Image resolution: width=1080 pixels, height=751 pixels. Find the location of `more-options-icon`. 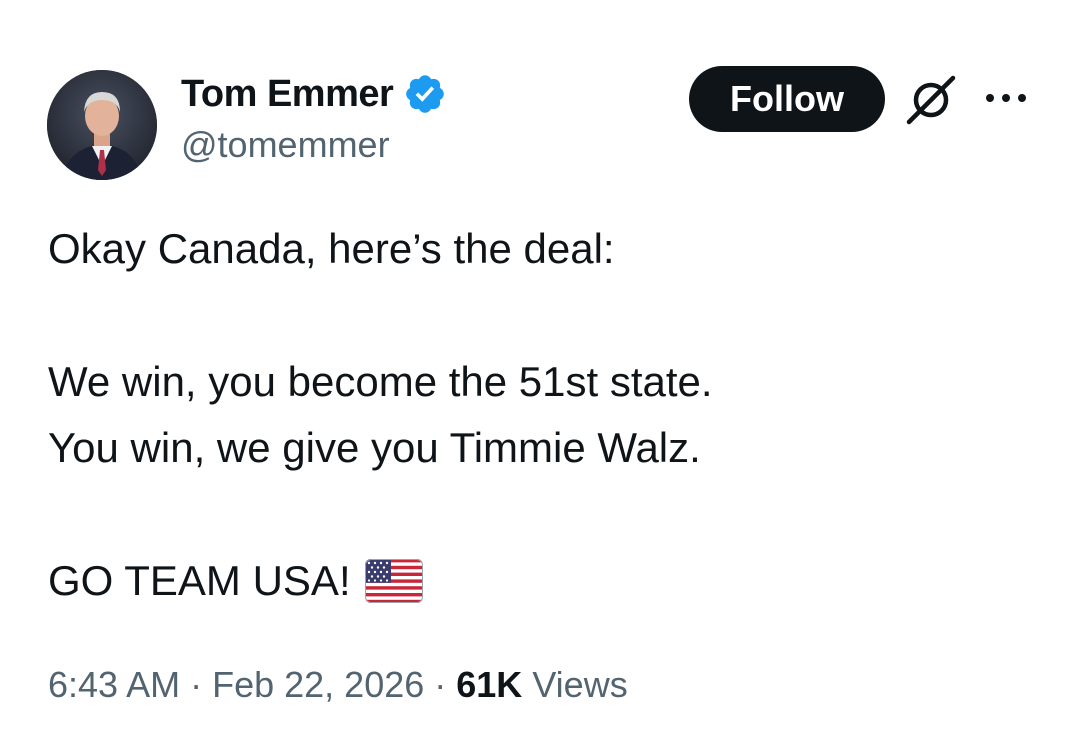

more-options-icon is located at coordinates (1006, 98).